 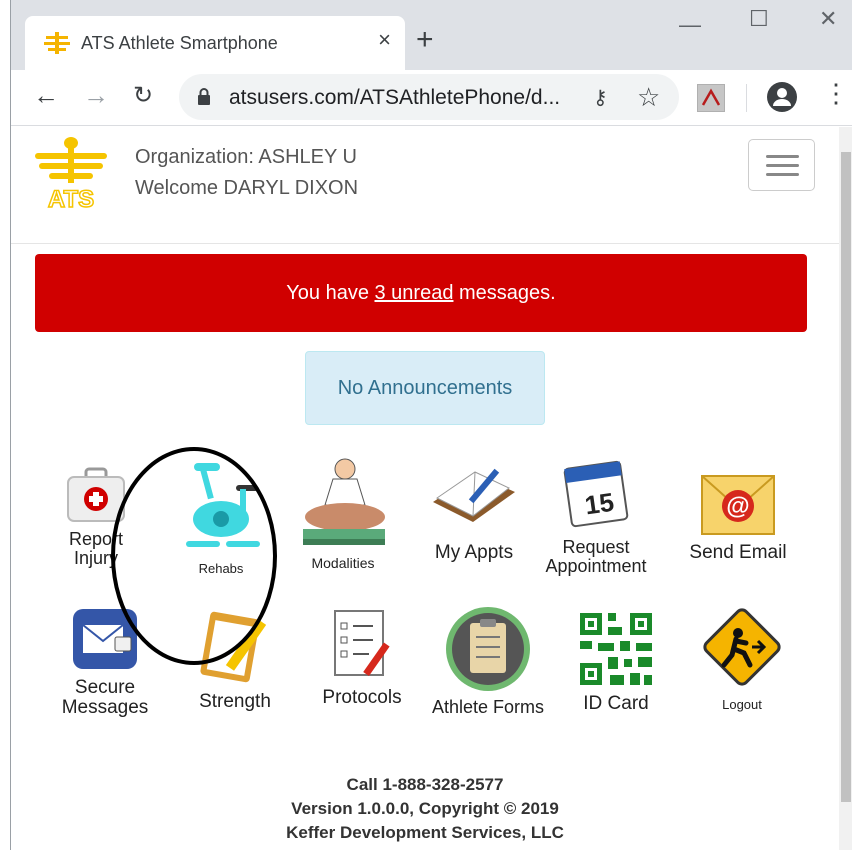 I want to click on protocols-tile: Protocols, so click(x=362, y=657).